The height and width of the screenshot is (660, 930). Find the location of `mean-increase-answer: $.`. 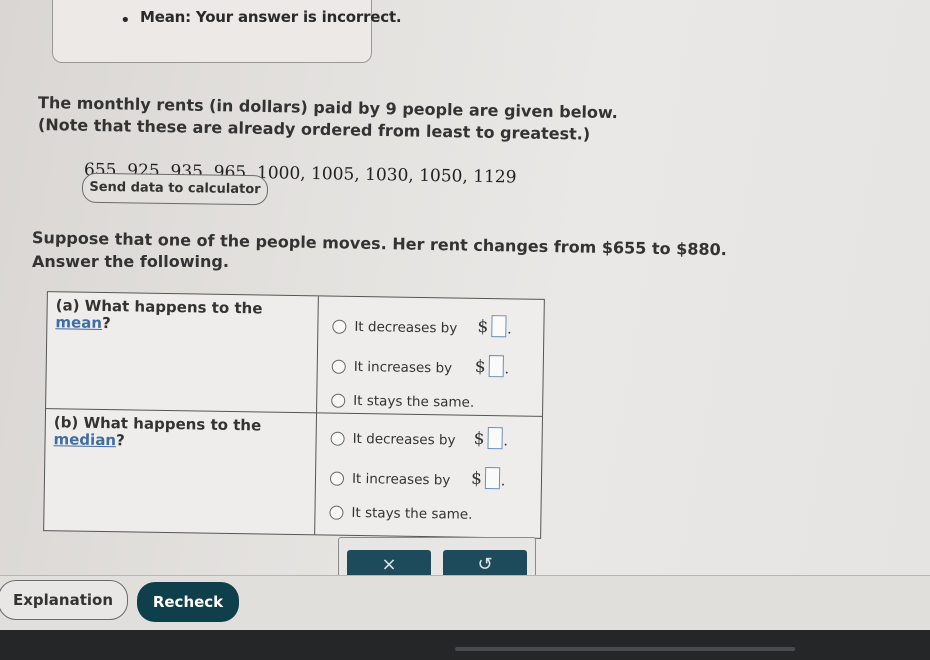

mean-increase-answer: $. is located at coordinates (492, 366).